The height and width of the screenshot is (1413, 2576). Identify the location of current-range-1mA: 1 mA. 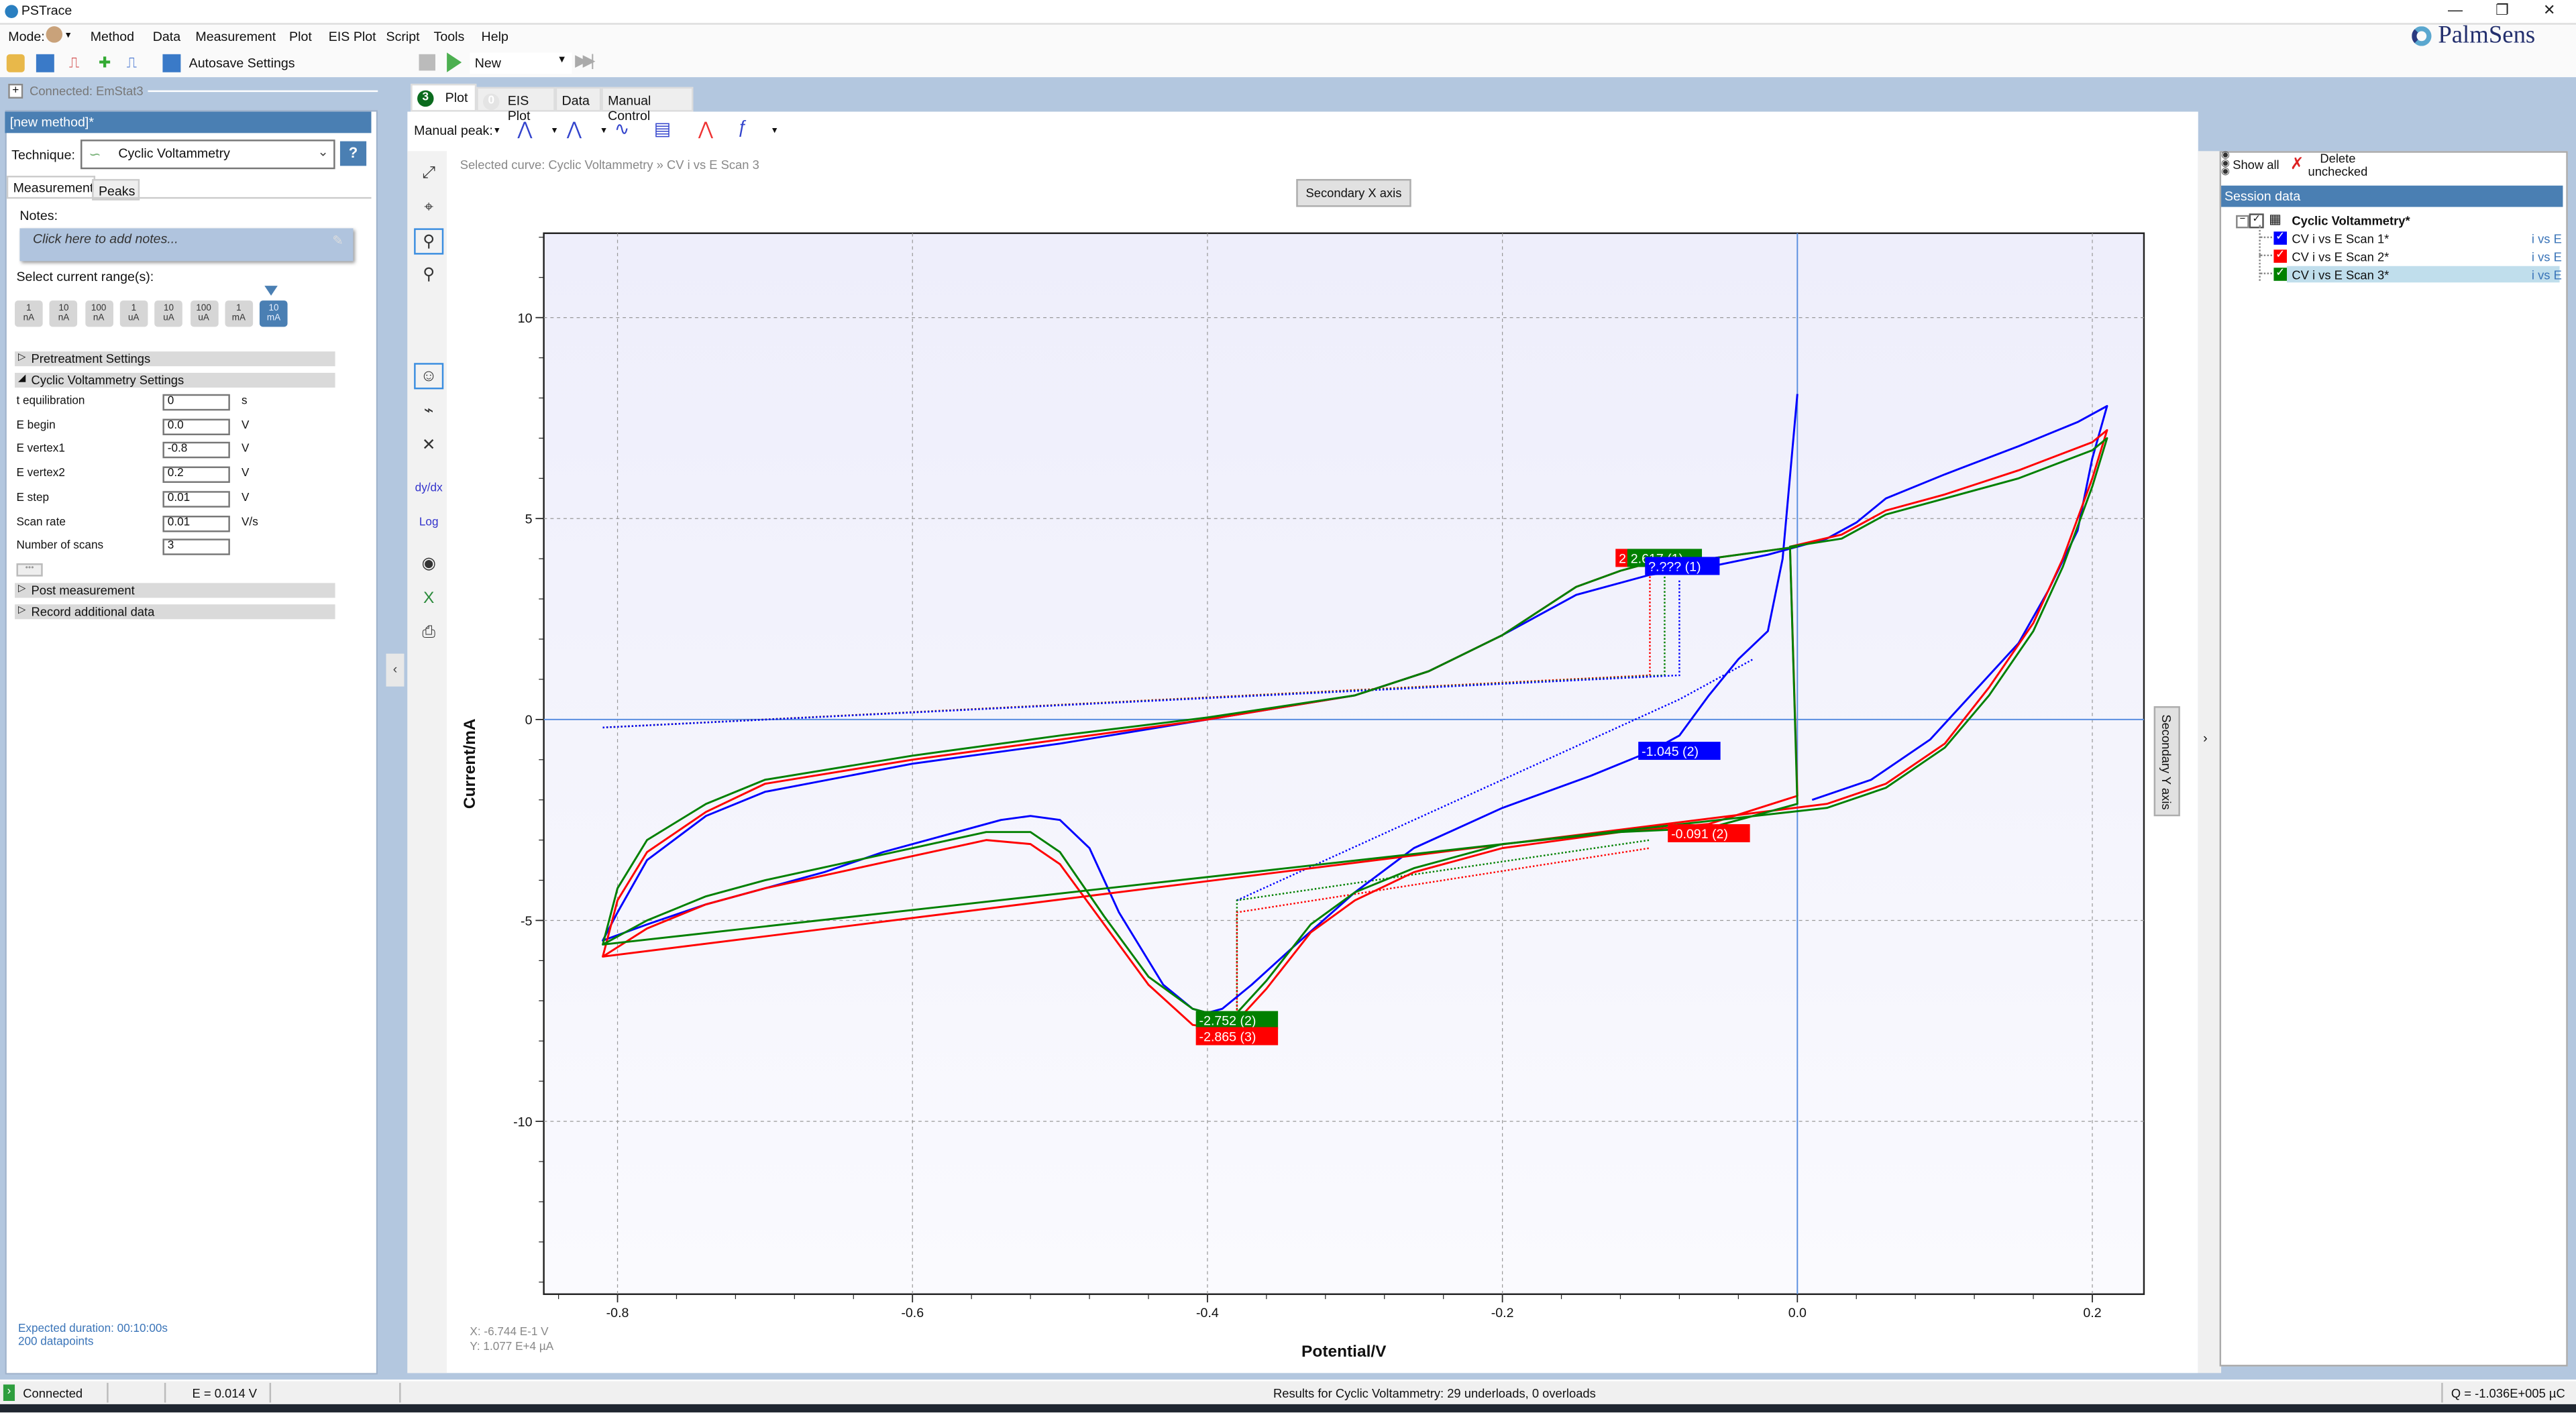
(239, 313).